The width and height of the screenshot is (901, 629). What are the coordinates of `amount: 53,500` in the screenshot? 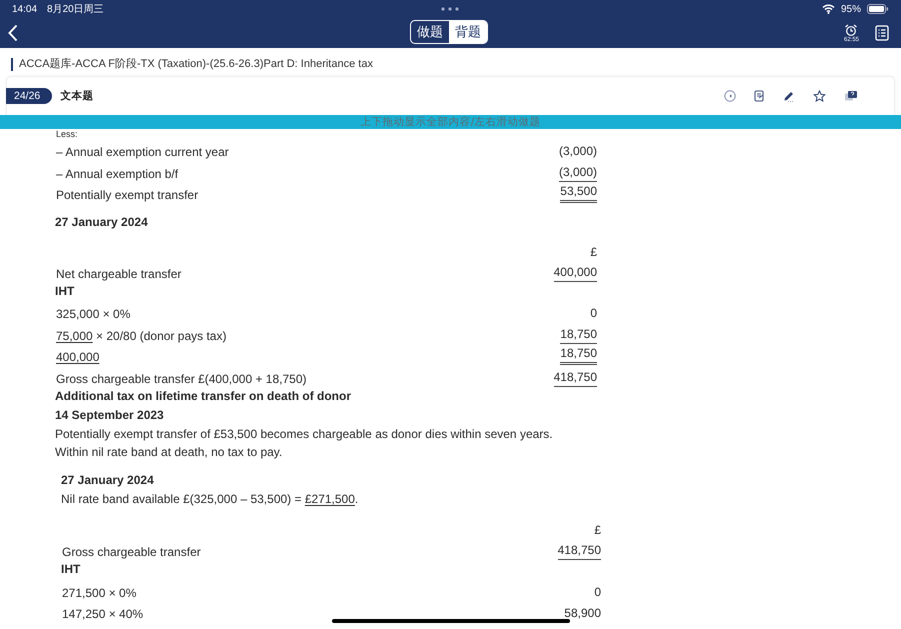 It's located at (578, 194).